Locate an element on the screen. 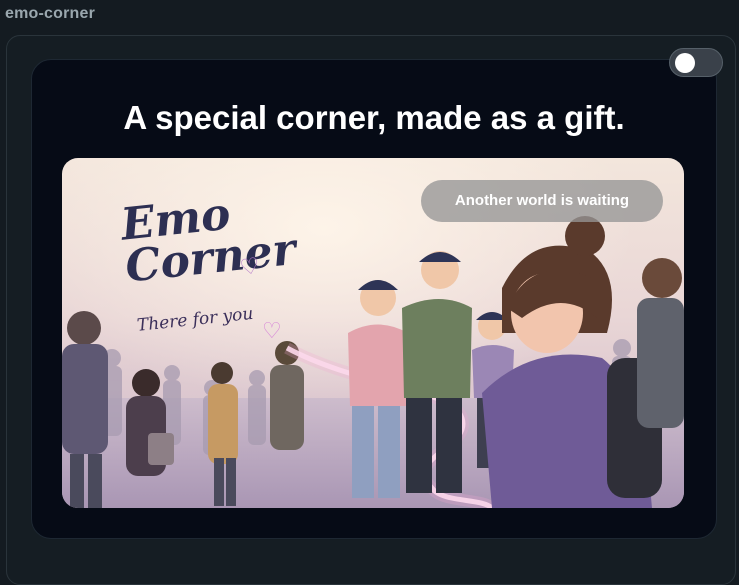  toggle-knob is located at coordinates (685, 63).